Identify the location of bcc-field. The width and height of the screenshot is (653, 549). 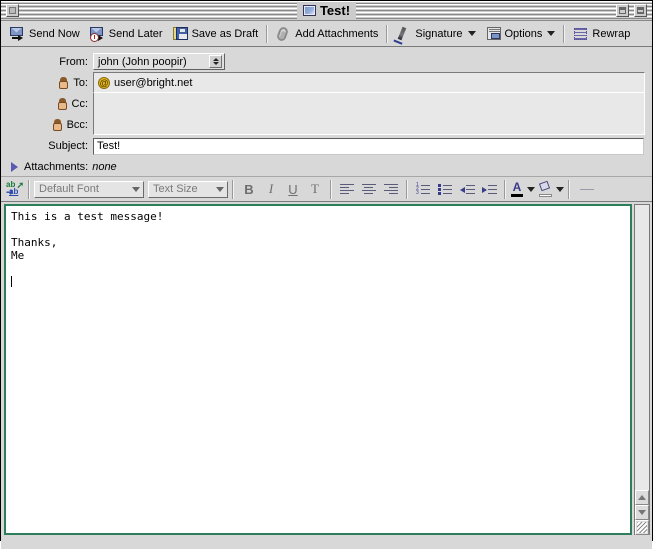
(369, 124).